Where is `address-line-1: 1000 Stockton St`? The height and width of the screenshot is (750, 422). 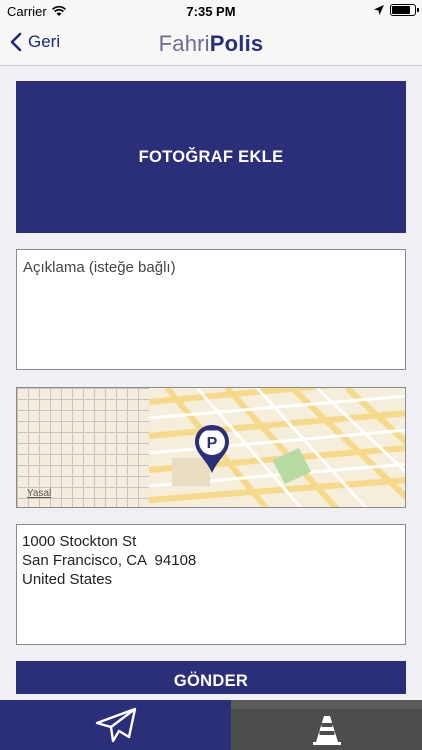
address-line-1: 1000 Stockton St is located at coordinates (79, 541).